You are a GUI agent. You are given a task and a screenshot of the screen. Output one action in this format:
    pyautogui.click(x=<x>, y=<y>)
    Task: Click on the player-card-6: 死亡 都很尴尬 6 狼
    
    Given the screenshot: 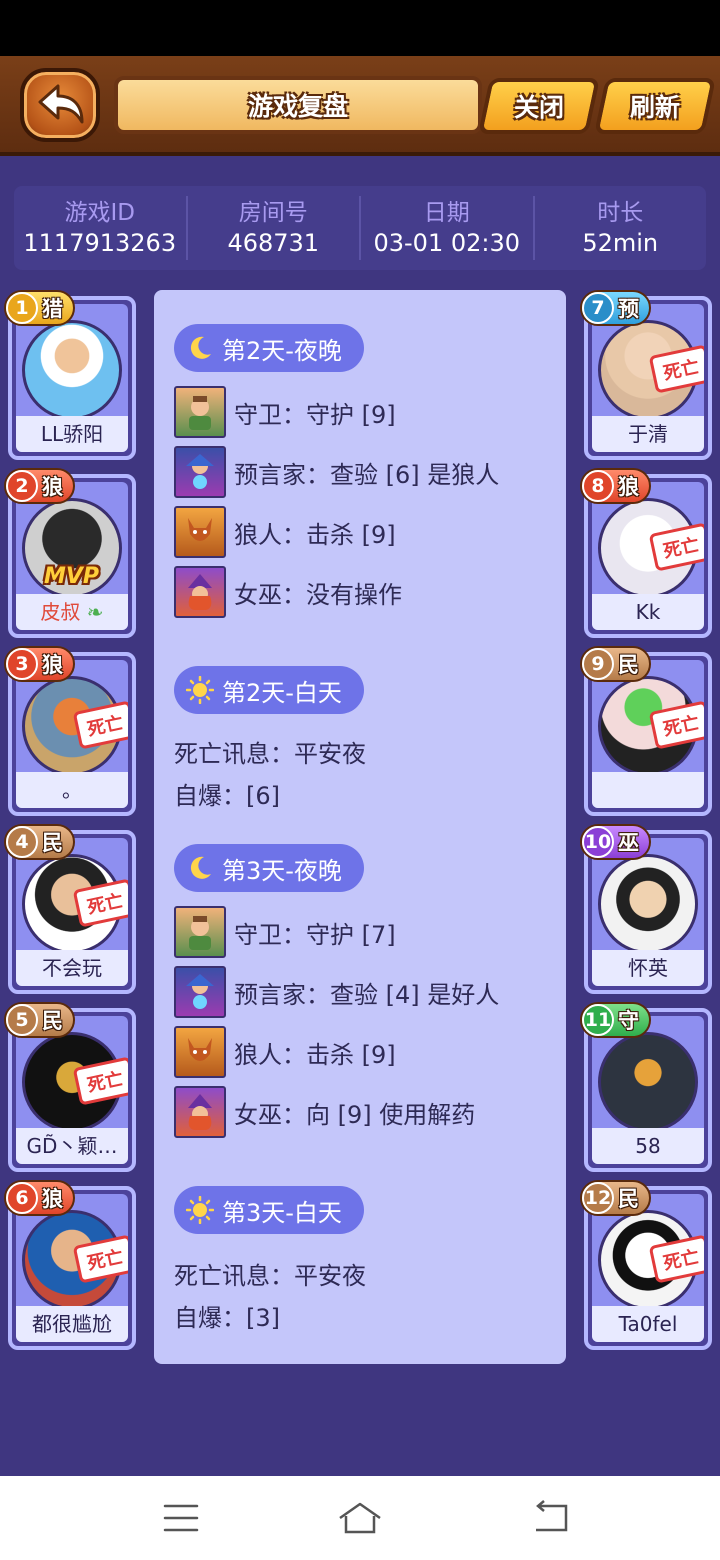 What is the action you would take?
    pyautogui.click(x=70, y=1265)
    